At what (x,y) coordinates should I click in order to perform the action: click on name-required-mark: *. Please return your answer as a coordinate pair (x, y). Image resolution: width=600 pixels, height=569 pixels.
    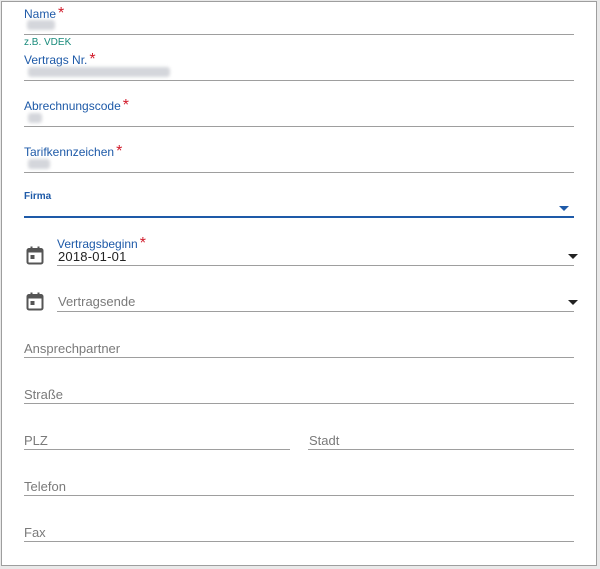
    Looking at the image, I should click on (61, 13).